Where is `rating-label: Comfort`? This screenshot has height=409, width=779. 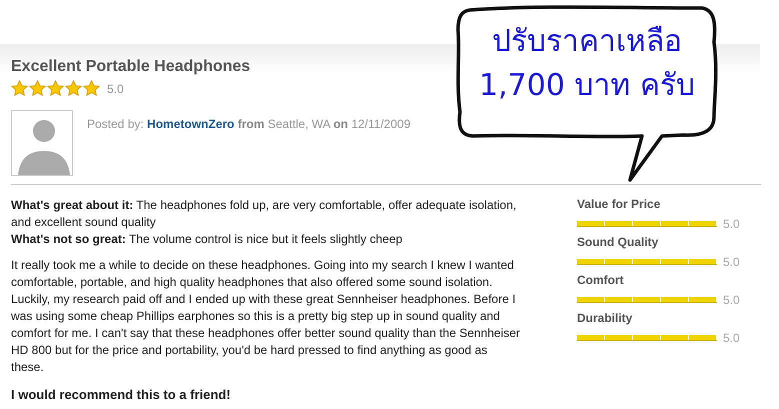
rating-label: Comfort is located at coordinates (601, 280).